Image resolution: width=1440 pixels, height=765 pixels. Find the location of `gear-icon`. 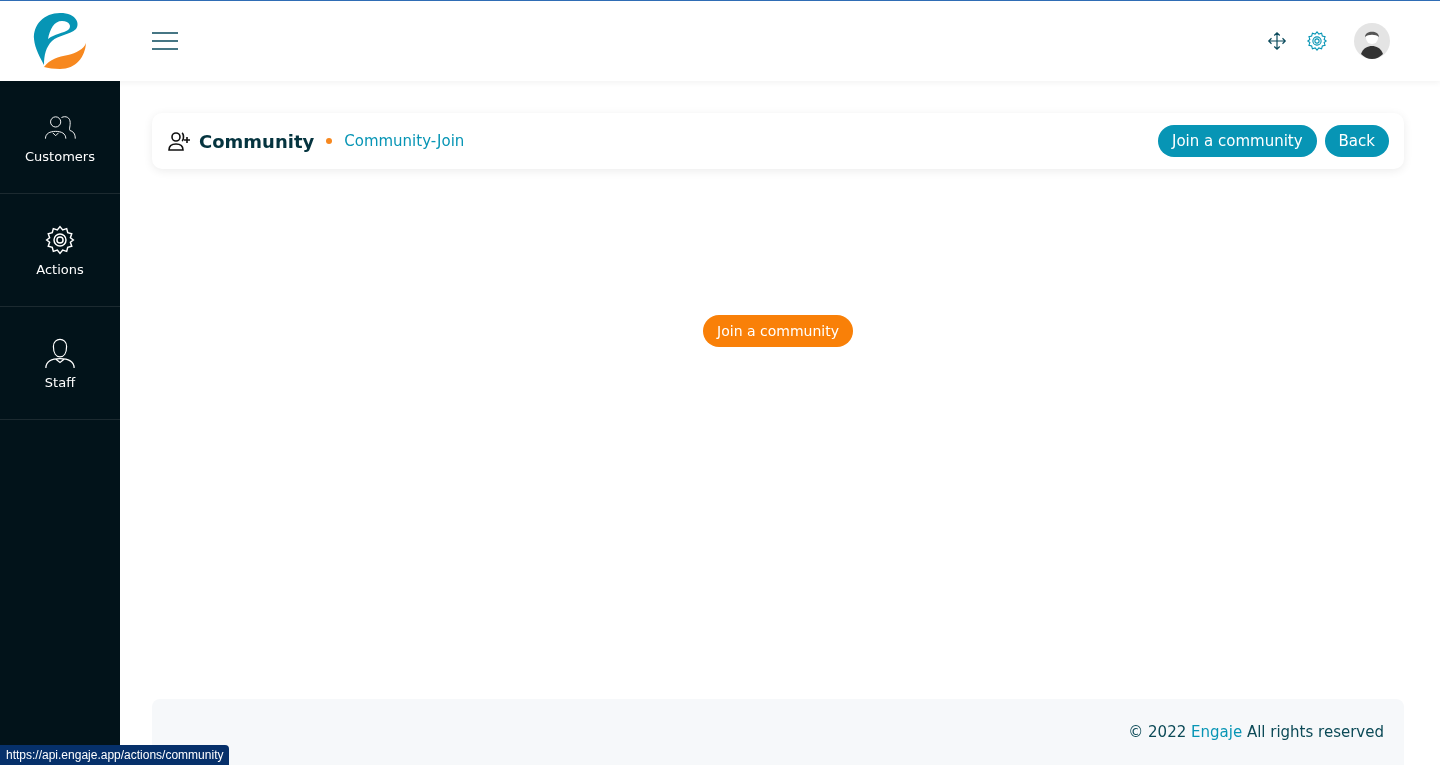

gear-icon is located at coordinates (60, 239).